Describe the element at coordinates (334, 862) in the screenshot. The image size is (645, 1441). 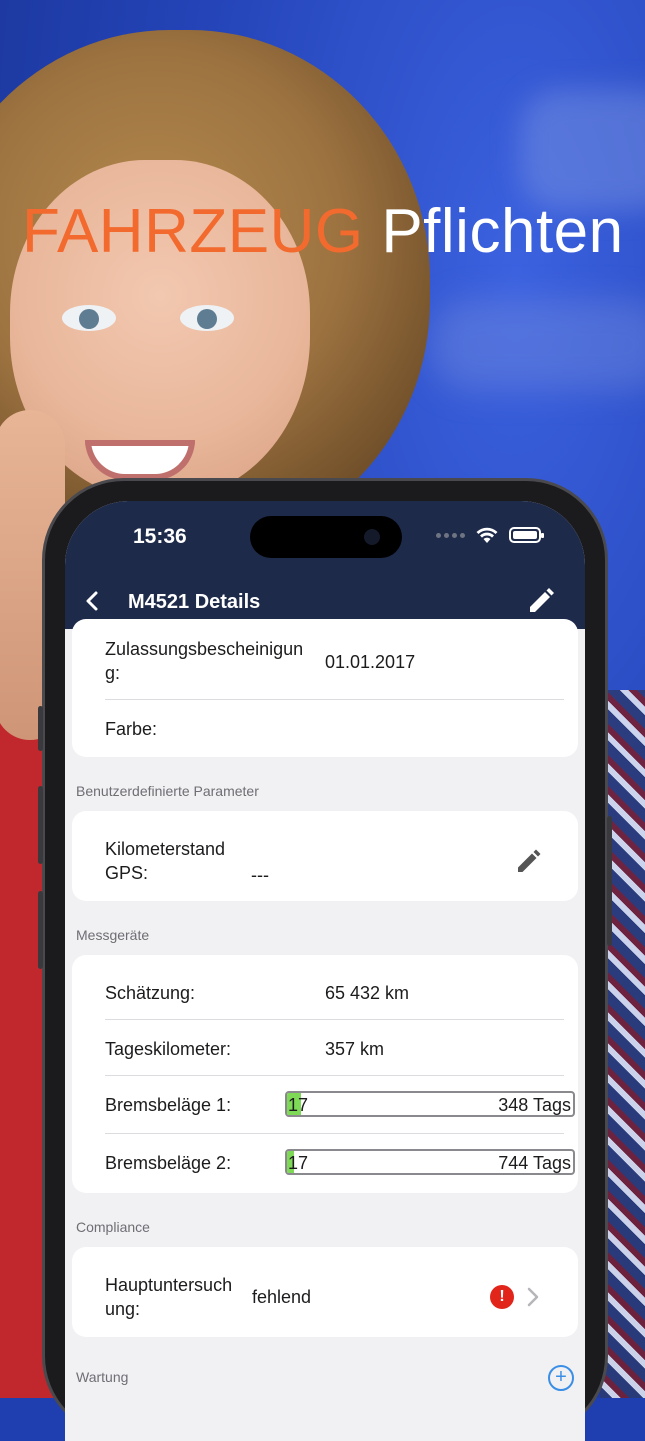
I see `gps-odometer-row: Kilometerstand GPS: ---` at that location.